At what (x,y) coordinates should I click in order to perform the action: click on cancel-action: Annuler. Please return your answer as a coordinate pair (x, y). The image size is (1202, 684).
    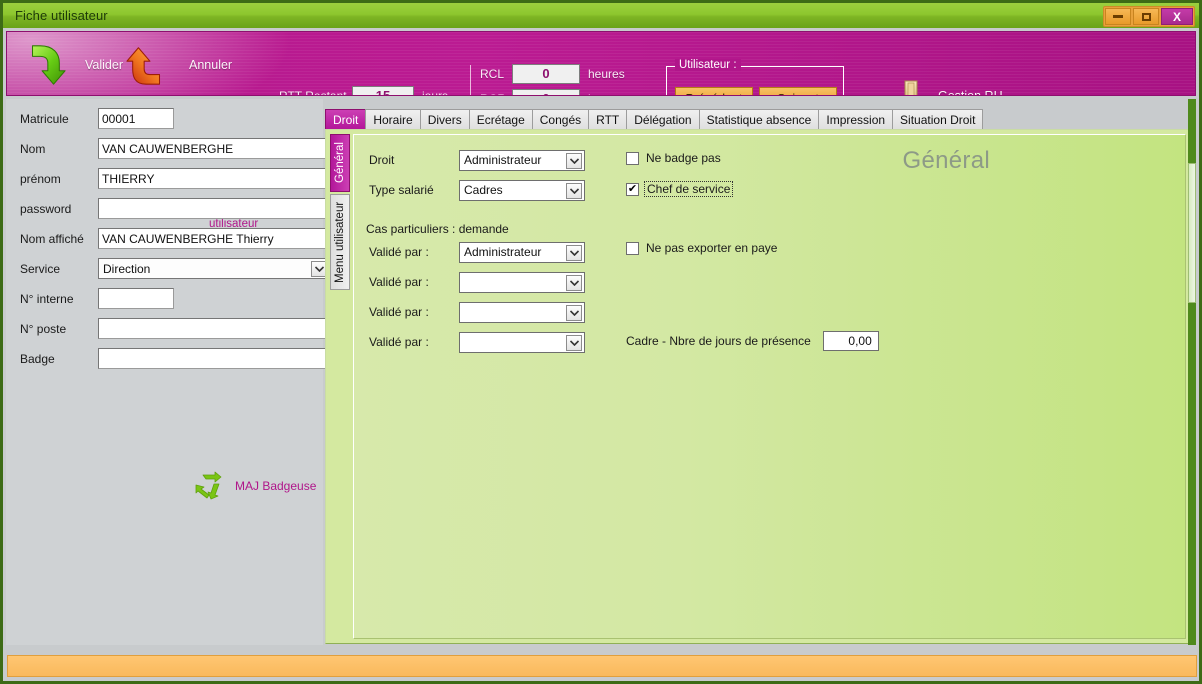
    Looking at the image, I should click on (178, 65).